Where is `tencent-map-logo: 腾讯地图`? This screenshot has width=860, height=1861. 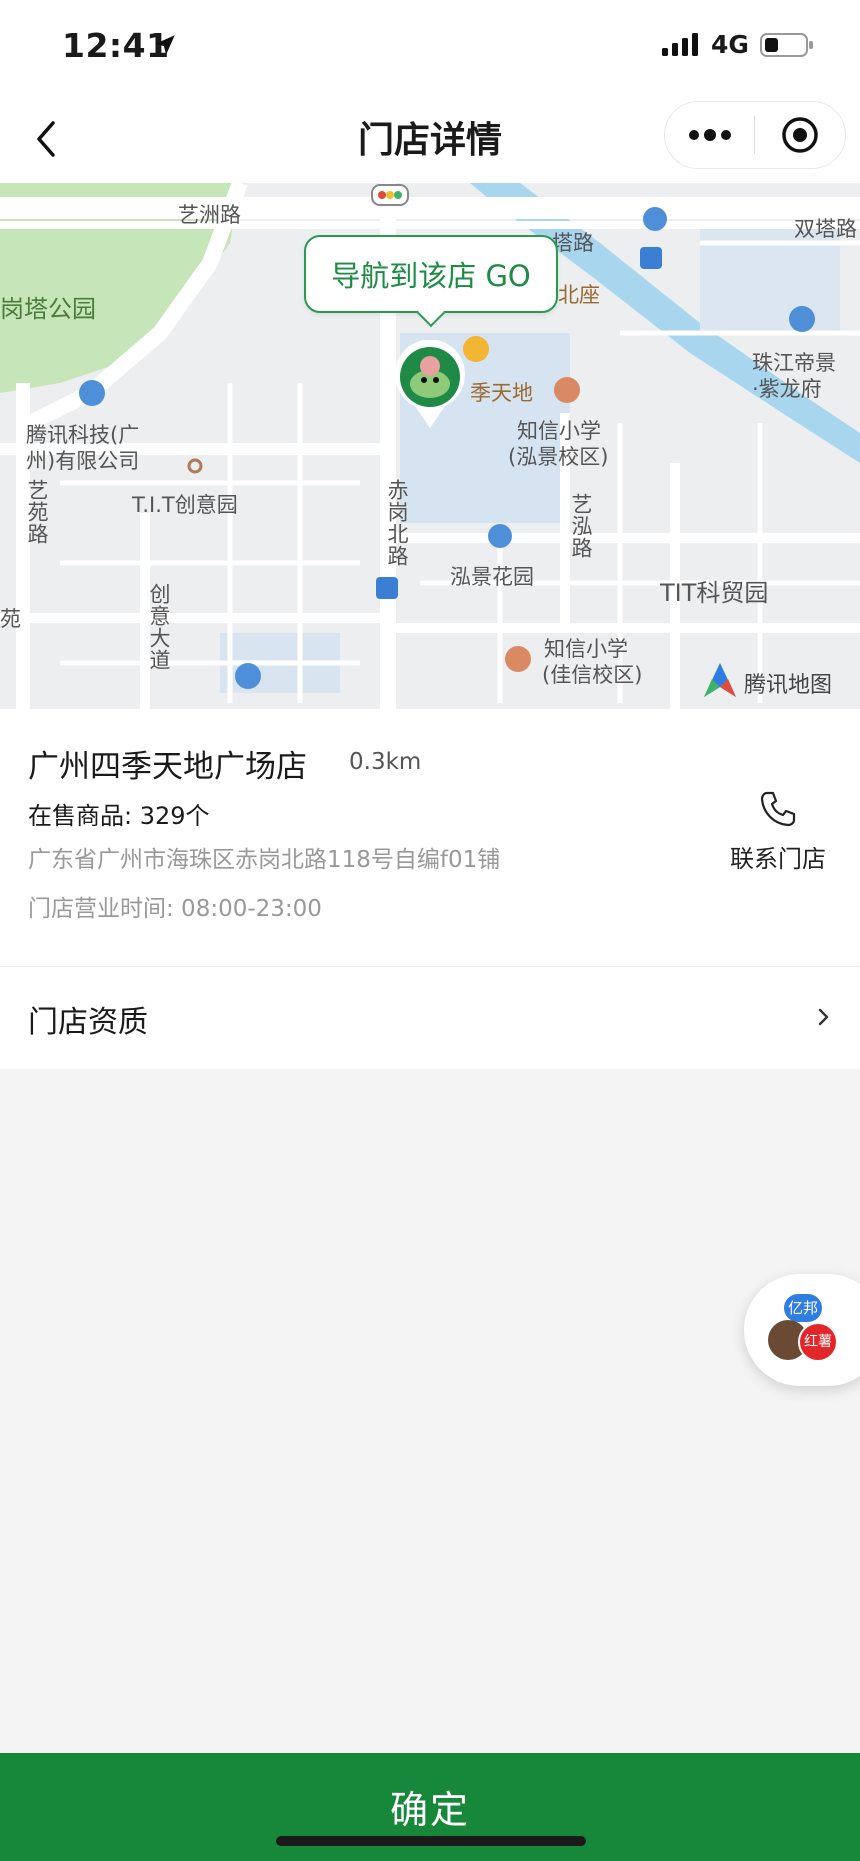
tencent-map-logo: 腾讯地图 is located at coordinates (775, 681).